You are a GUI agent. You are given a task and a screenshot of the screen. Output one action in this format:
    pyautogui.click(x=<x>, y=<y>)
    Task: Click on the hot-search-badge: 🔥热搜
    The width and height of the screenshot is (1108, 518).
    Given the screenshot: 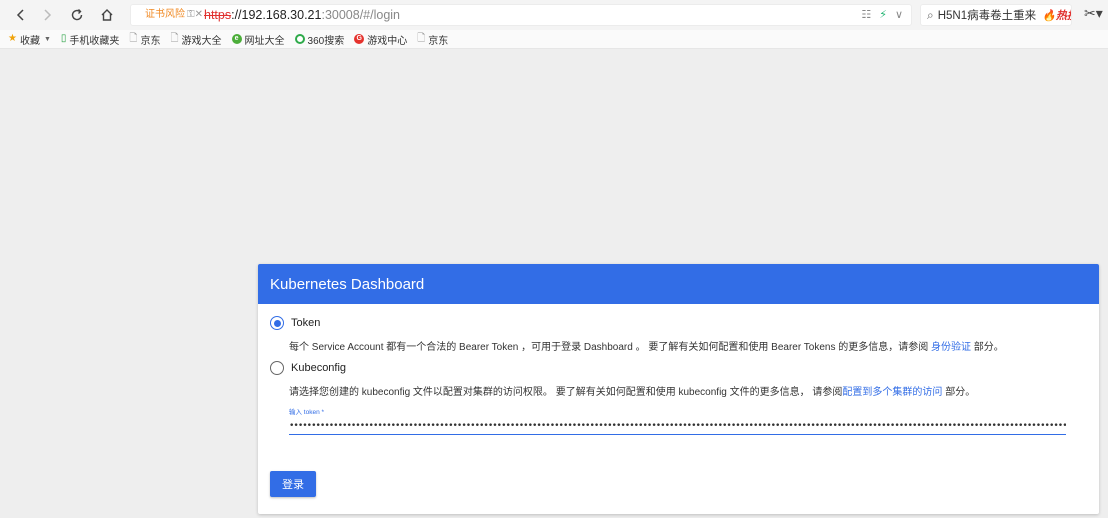 What is the action you would take?
    pyautogui.click(x=1056, y=16)
    